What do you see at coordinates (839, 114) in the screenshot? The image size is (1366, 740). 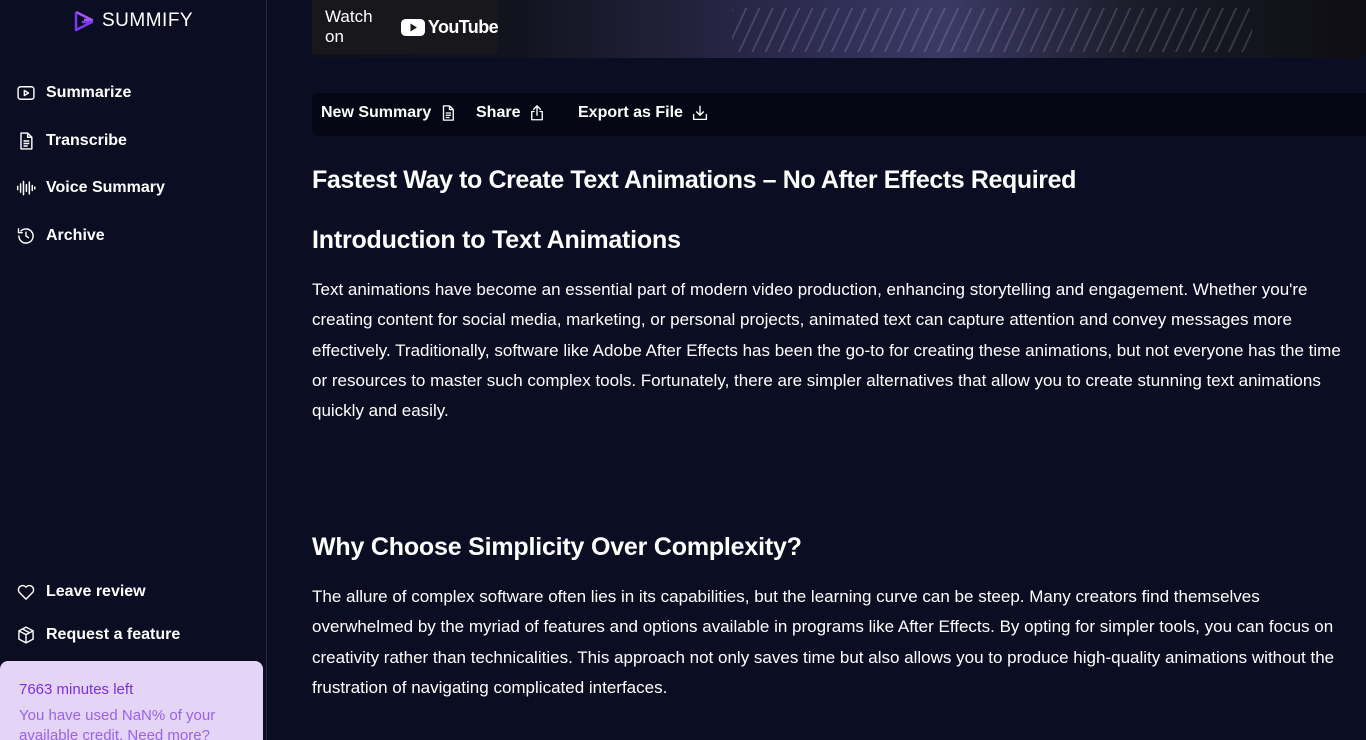 I see `summary-toolbar: New Summary Share Export as File` at bounding box center [839, 114].